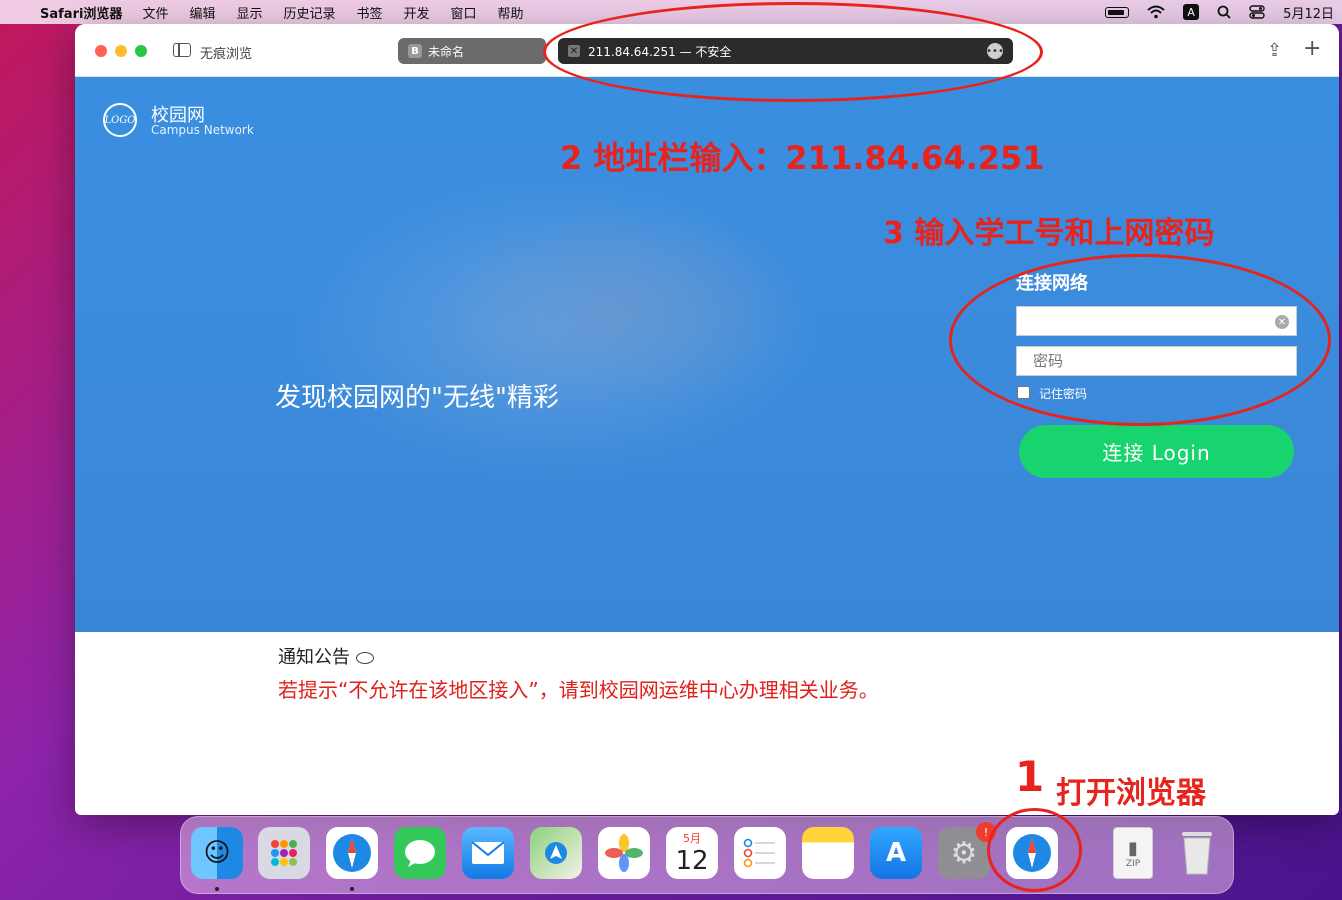 This screenshot has width=1342, height=900. What do you see at coordinates (352, 853) in the screenshot?
I see `safari-icon` at bounding box center [352, 853].